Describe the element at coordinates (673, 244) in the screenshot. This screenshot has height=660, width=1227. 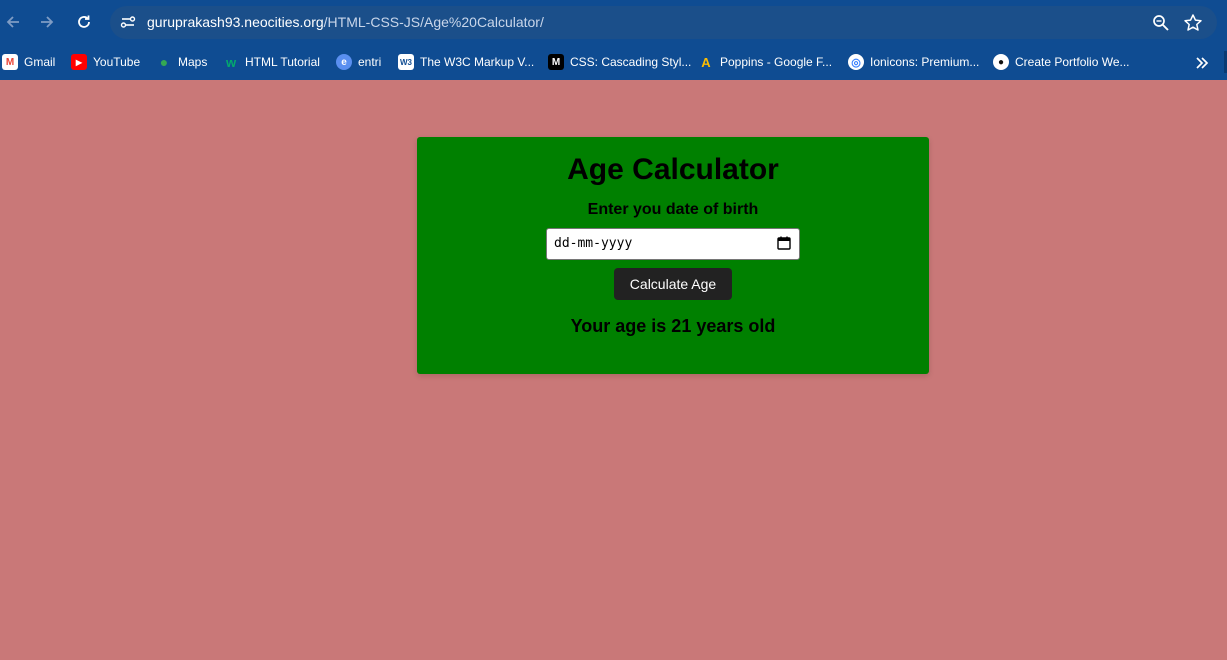
I see `dob-date-input: dd-mm-yyyy` at that location.